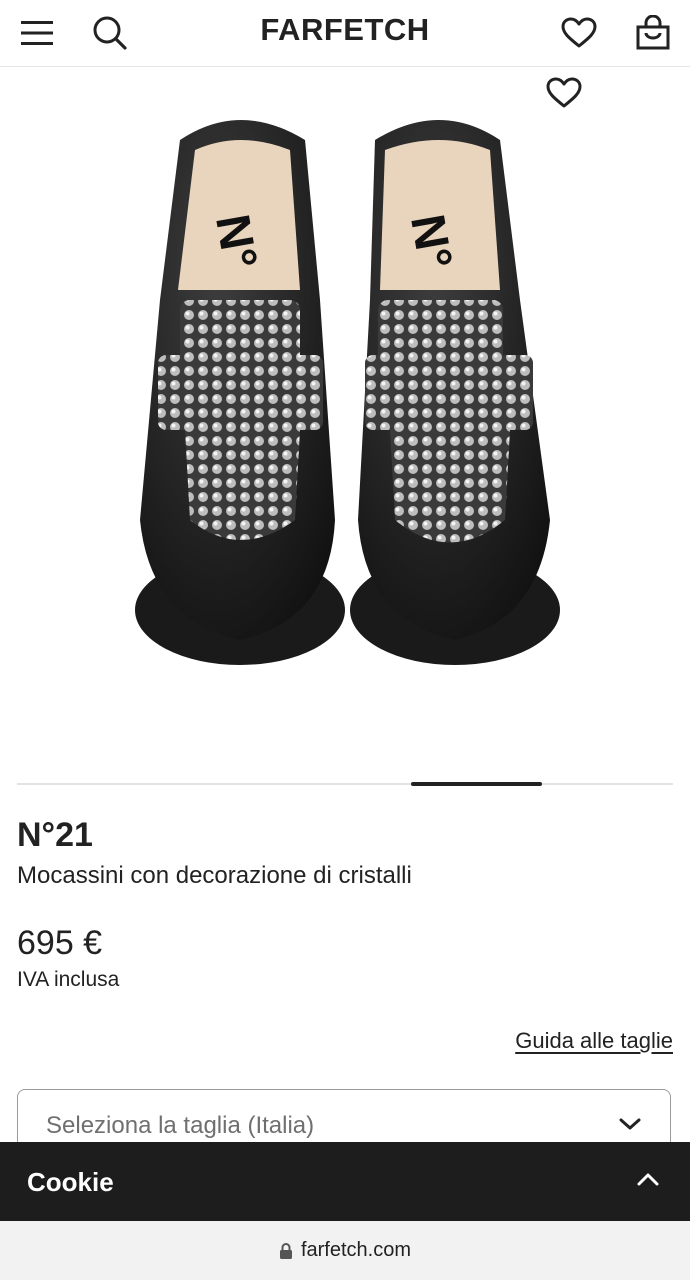 This screenshot has width=690, height=1280. Describe the element at coordinates (630, 1124) in the screenshot. I see `chevron-down-icon` at that location.